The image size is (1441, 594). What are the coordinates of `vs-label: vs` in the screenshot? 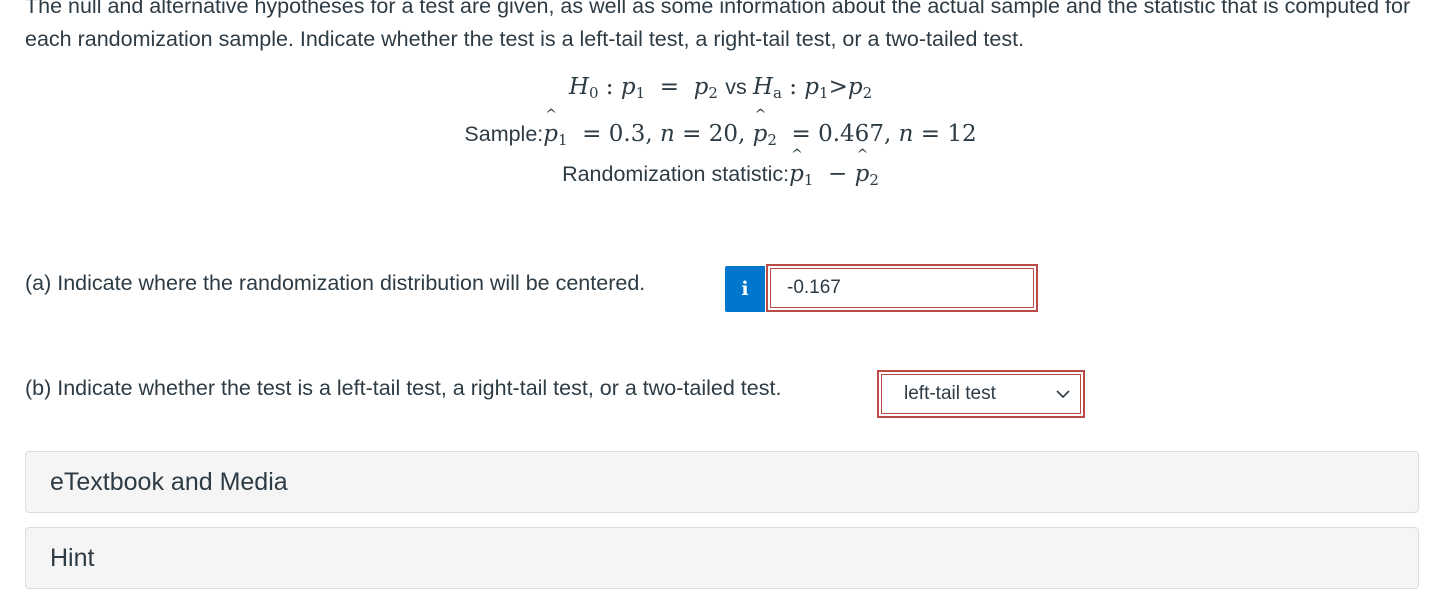 It's located at (736, 87).